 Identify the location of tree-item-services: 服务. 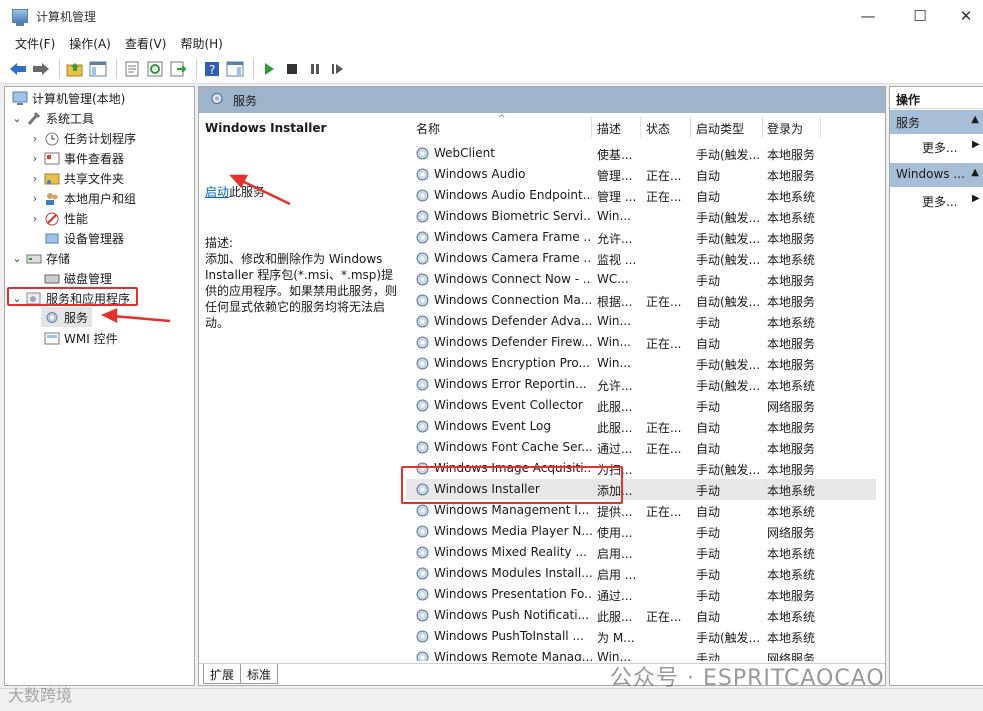
(67, 317).